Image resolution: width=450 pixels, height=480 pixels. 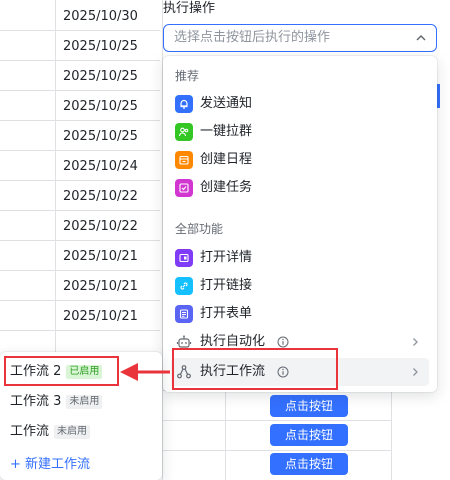 What do you see at coordinates (36, 401) in the screenshot?
I see `workflow-name: 工作流 3` at bounding box center [36, 401].